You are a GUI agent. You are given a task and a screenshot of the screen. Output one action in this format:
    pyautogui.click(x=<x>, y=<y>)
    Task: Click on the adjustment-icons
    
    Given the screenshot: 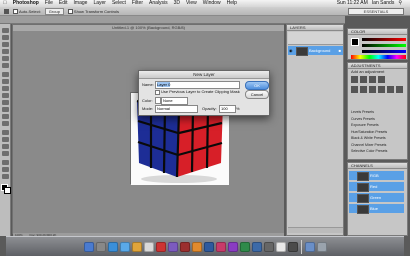 What is the action you would take?
    pyautogui.click(x=378, y=85)
    